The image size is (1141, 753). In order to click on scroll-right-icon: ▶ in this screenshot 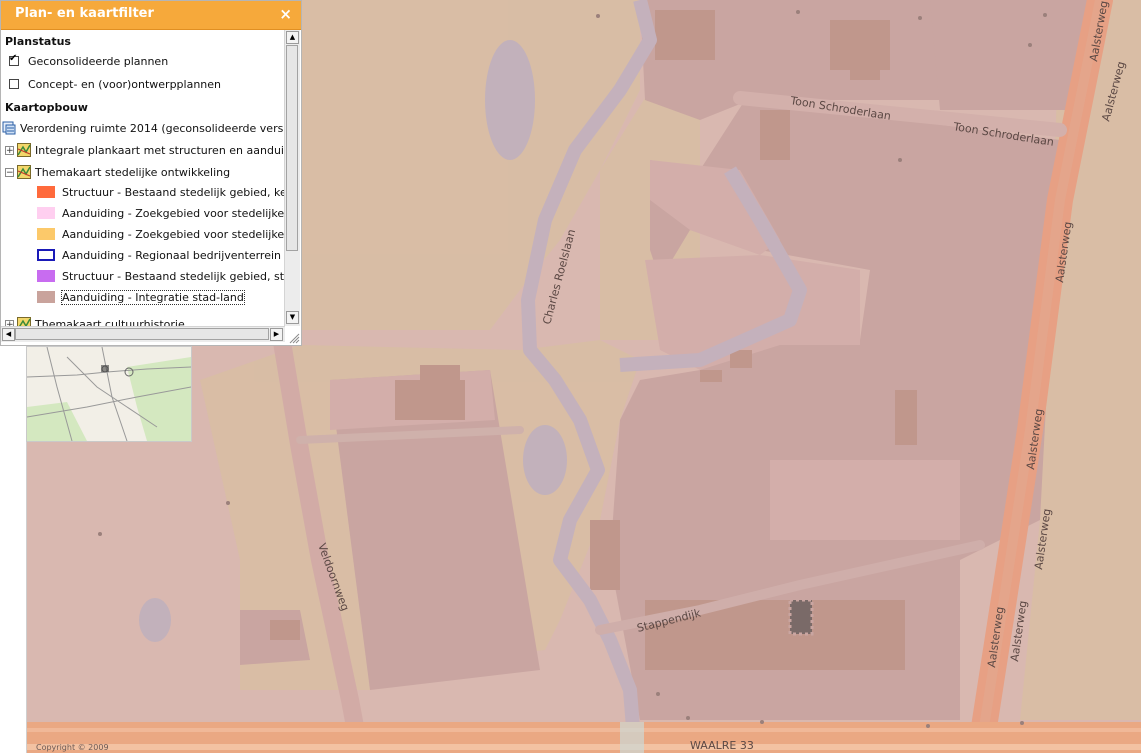, I will do `click(276, 334)`.